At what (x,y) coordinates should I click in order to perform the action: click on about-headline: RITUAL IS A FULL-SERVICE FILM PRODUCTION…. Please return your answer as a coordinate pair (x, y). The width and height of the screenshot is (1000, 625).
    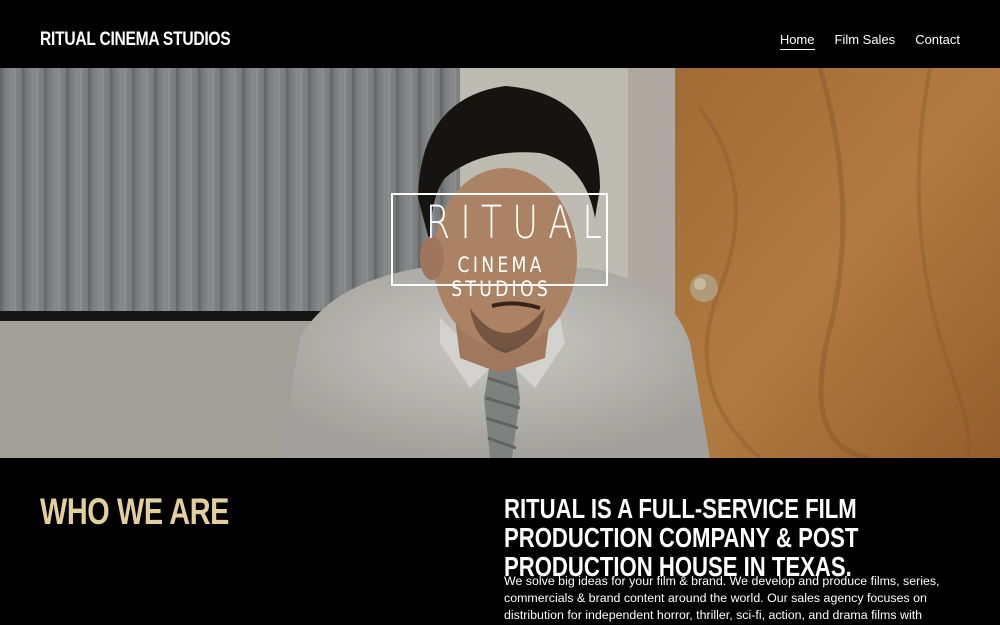
    Looking at the image, I should click on (681, 537).